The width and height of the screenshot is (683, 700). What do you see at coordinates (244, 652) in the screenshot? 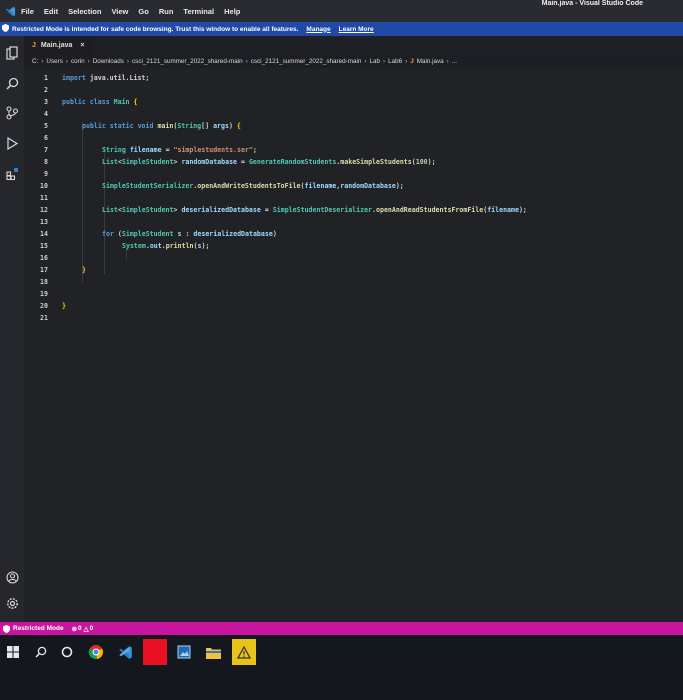
I see `warning-app-icon` at bounding box center [244, 652].